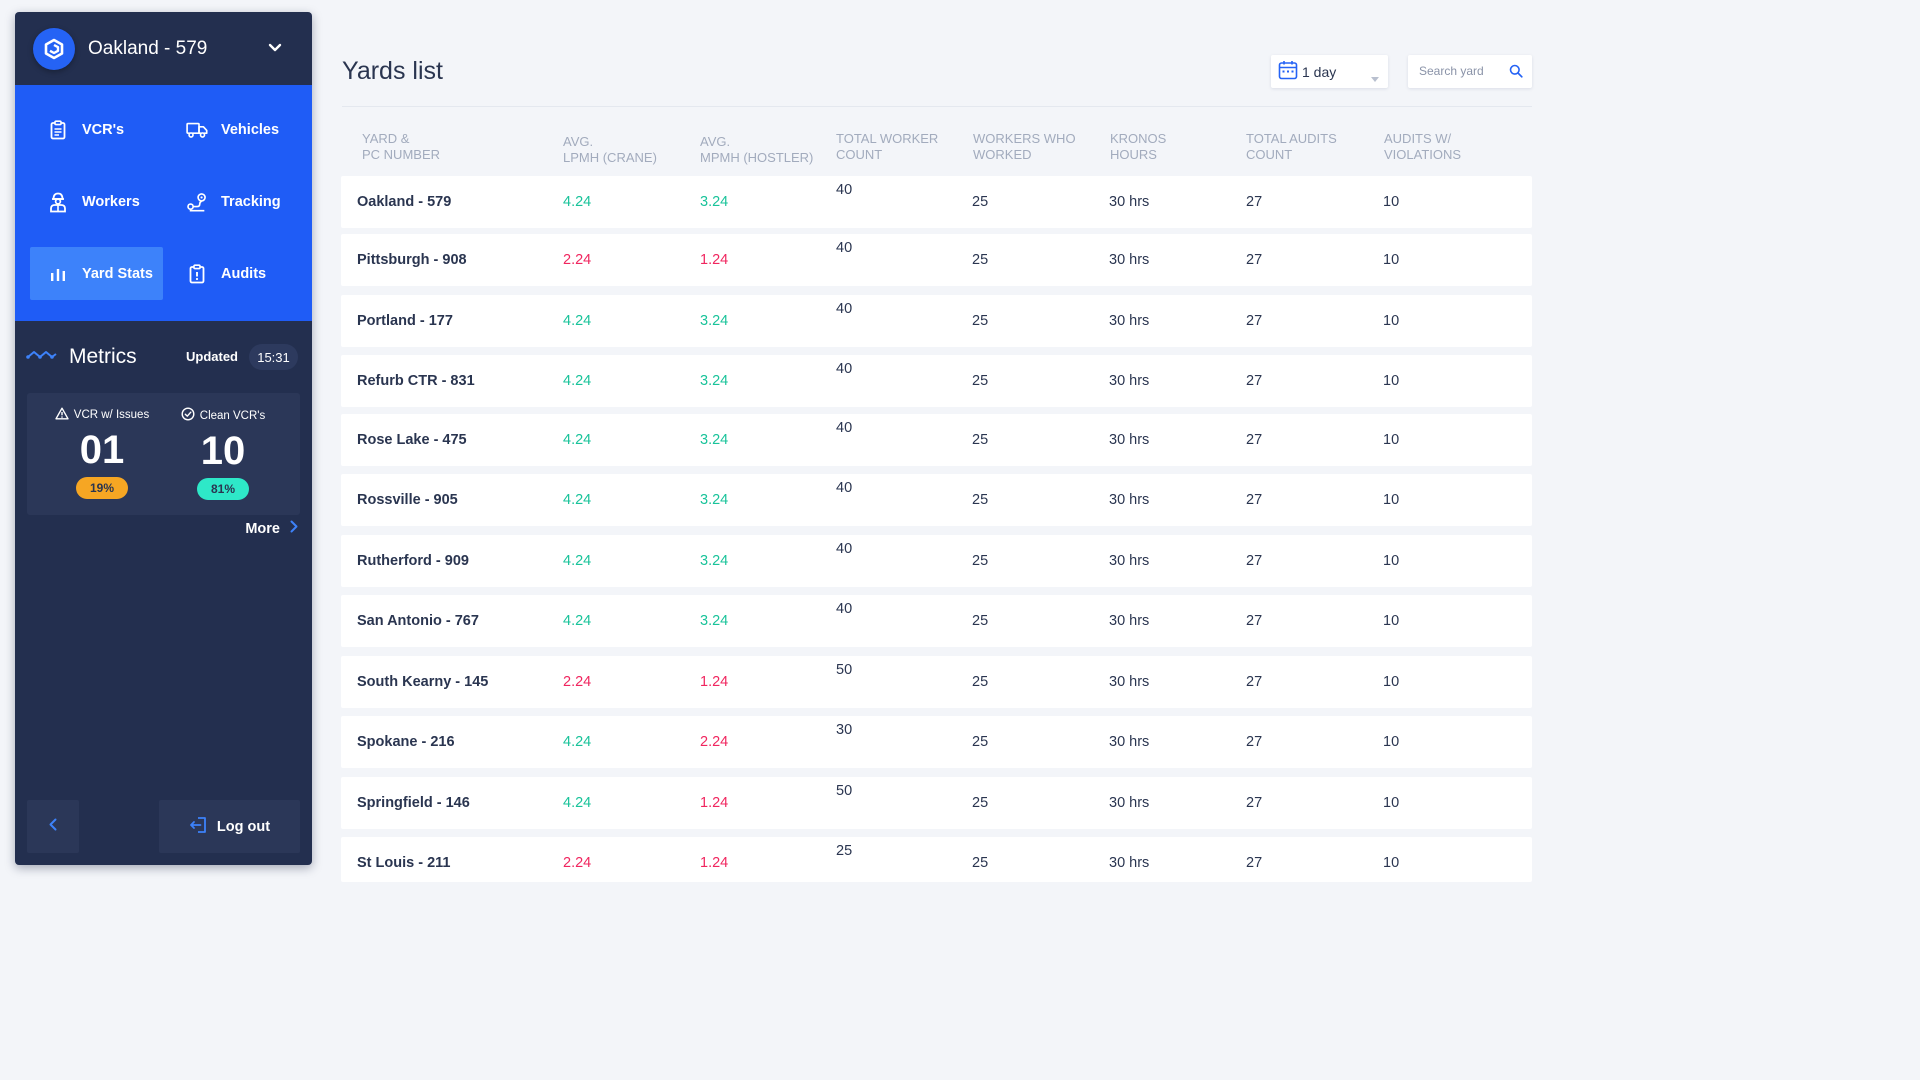  What do you see at coordinates (96, 273) in the screenshot?
I see `nav-item-yard-stats: Yard Stats` at bounding box center [96, 273].